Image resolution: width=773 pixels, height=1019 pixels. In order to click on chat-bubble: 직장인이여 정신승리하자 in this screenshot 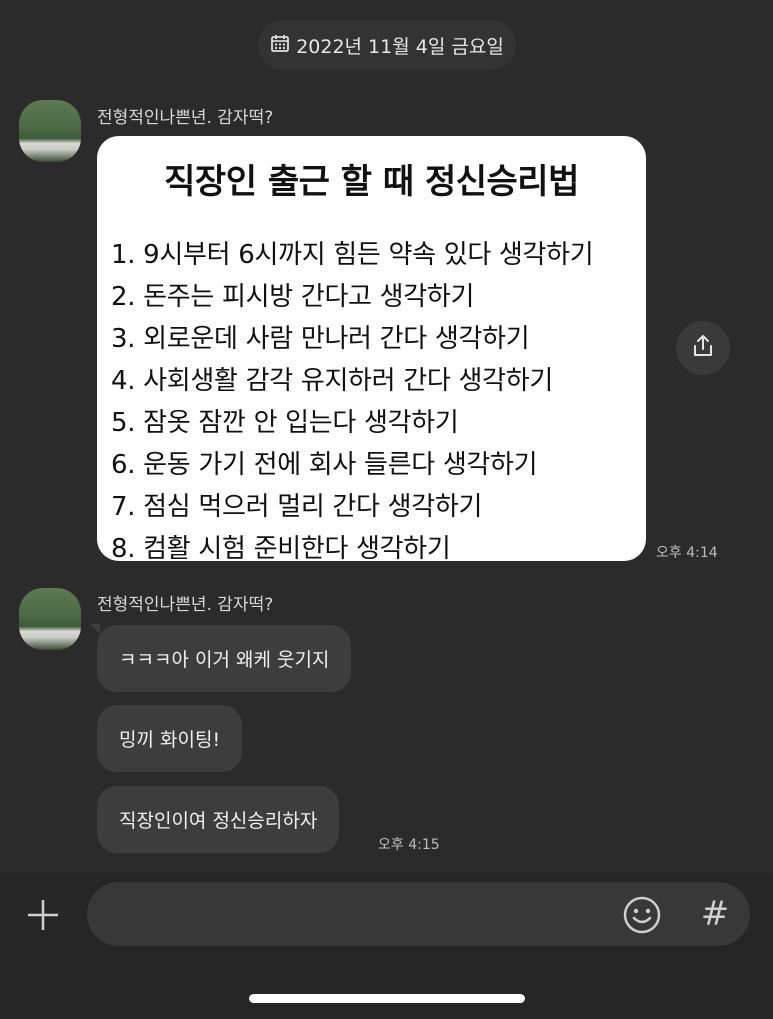, I will do `click(218, 819)`.